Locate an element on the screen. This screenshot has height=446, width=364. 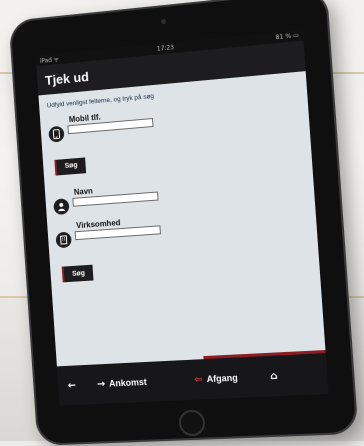
search-button-mobile: Søg is located at coordinates (70, 166).